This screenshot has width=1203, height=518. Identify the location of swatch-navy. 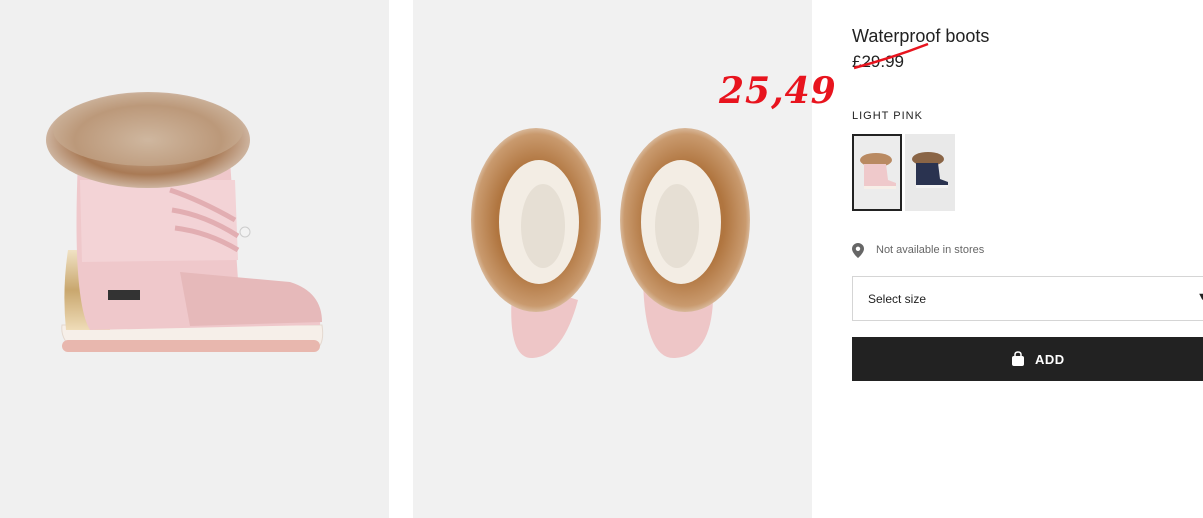
(930, 172).